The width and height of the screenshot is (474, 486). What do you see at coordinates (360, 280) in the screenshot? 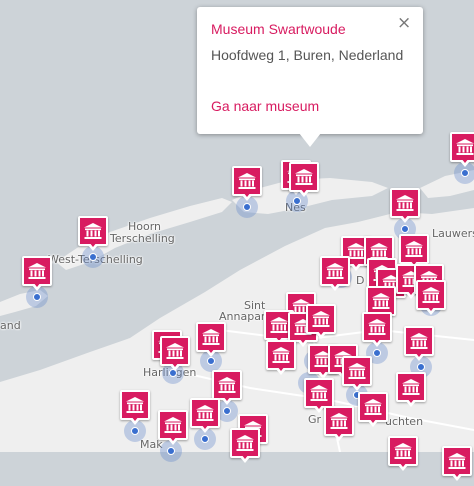
I see `place-label: D` at bounding box center [360, 280].